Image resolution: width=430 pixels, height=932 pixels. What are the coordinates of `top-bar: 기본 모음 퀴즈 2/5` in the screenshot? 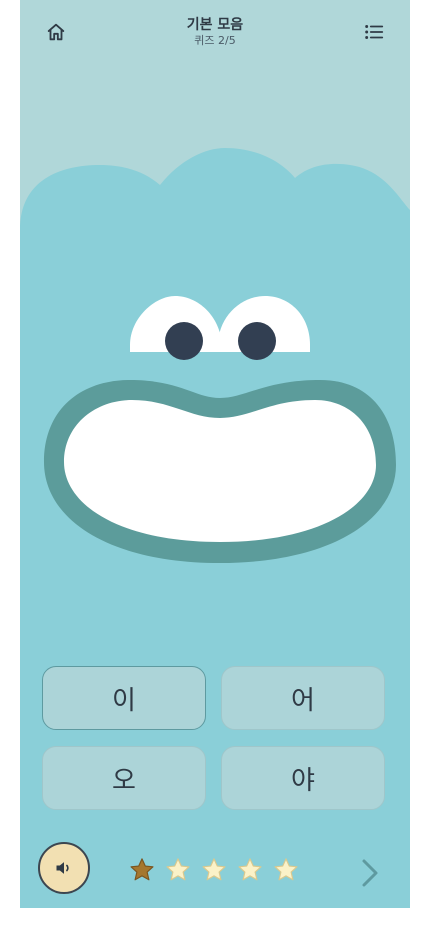 It's located at (215, 32).